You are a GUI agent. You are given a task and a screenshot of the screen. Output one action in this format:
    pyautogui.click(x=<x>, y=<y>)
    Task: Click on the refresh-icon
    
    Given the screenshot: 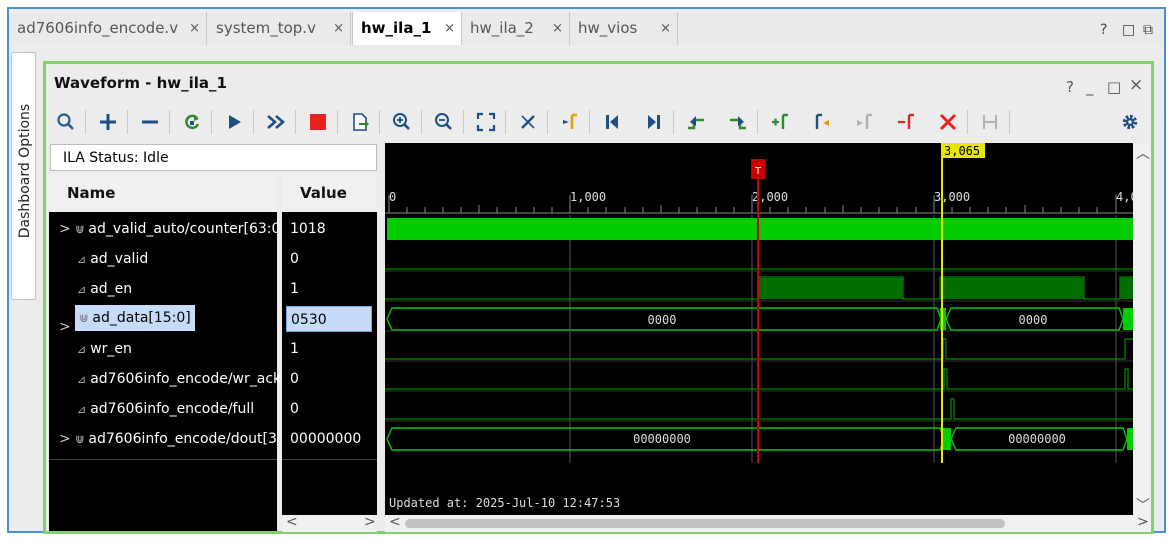 What is the action you would take?
    pyautogui.click(x=192, y=122)
    